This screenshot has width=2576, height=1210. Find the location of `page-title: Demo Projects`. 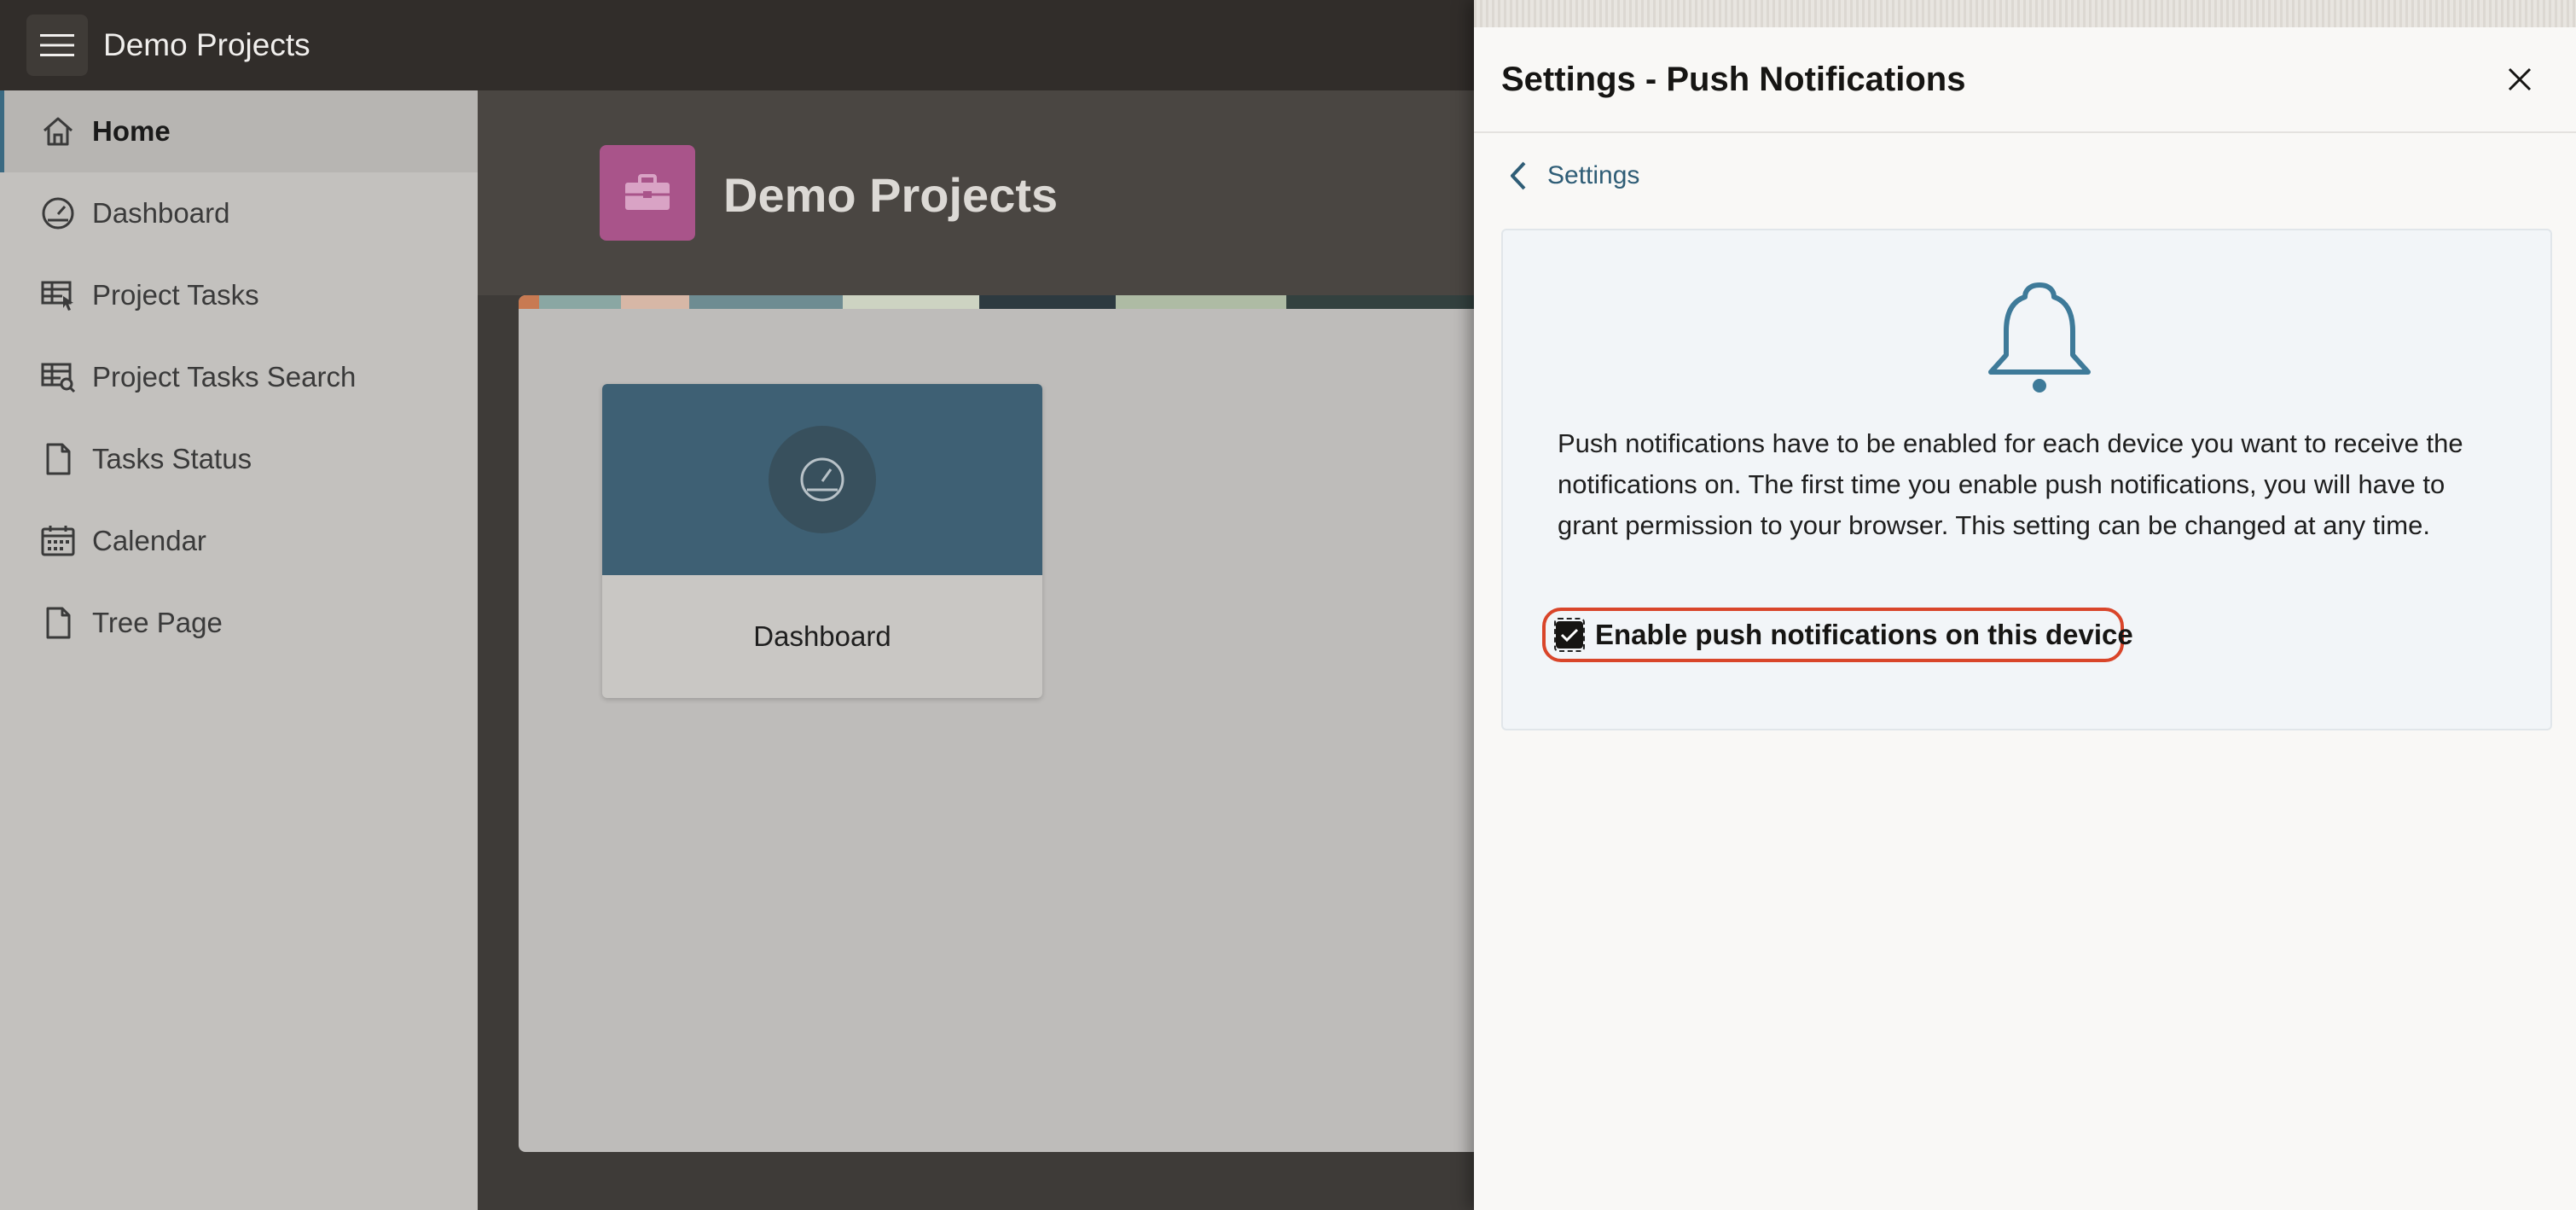

page-title: Demo Projects is located at coordinates (891, 195).